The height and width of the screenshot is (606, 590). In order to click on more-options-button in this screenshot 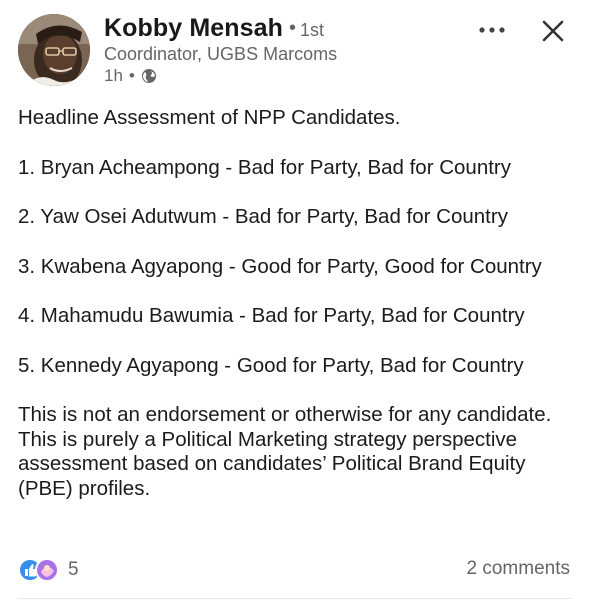, I will do `click(492, 30)`.